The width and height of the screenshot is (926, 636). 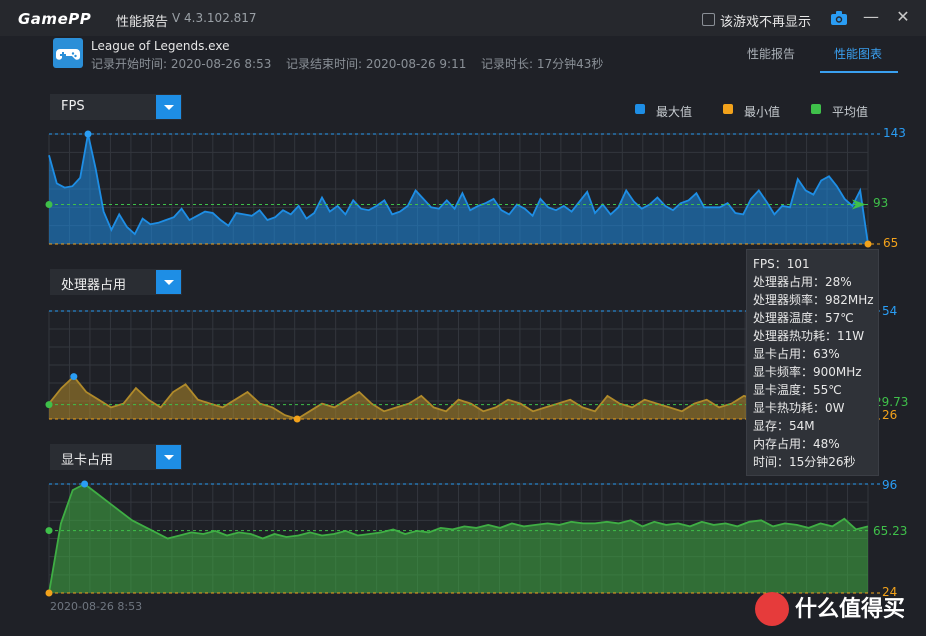 I want to click on tooltip-row: 显卡占用：63%, so click(x=796, y=354).